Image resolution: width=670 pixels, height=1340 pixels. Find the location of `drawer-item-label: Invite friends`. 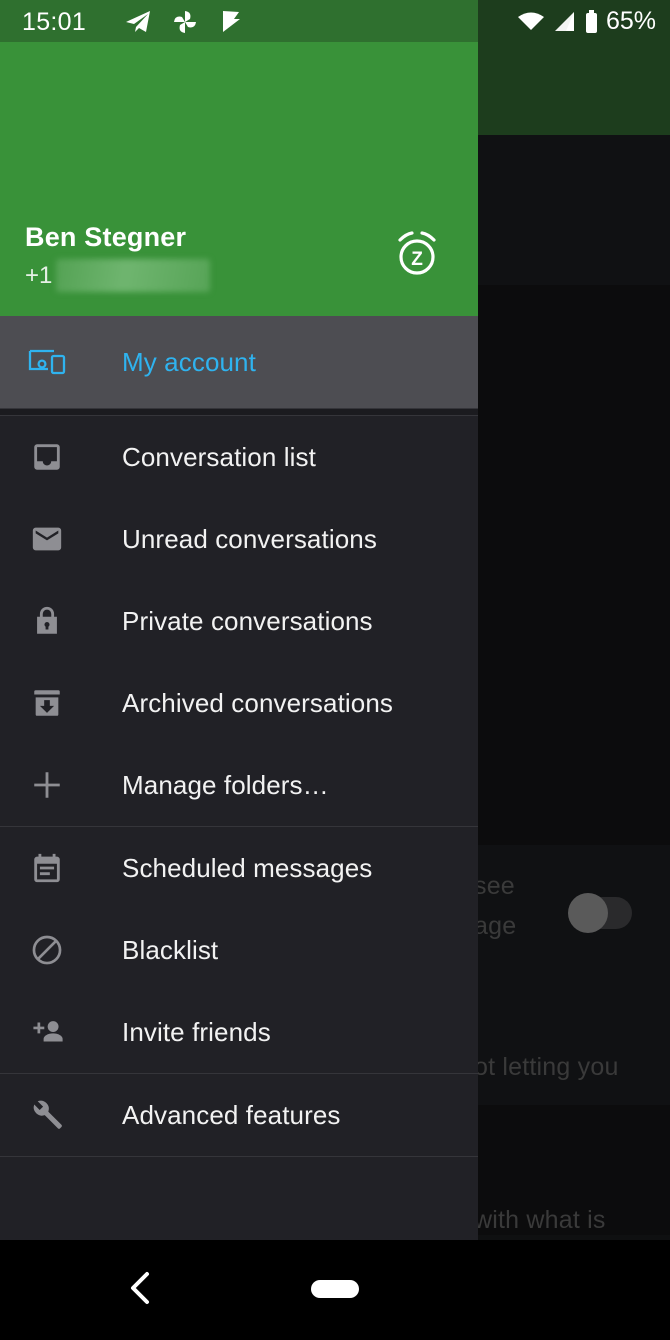

drawer-item-label: Invite friends is located at coordinates (196, 1031).